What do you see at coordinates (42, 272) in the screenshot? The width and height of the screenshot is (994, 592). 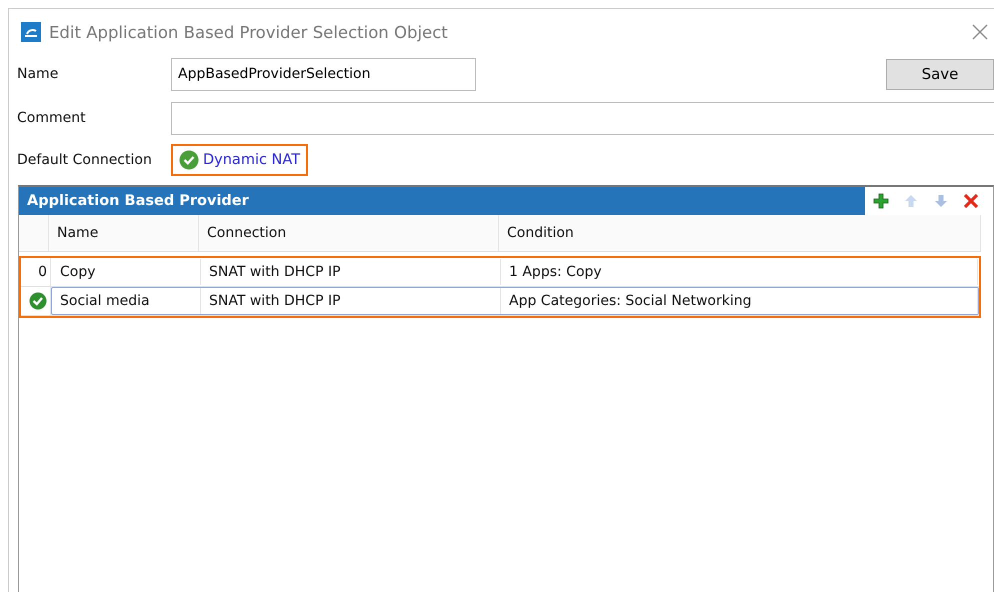 I see `row-number: 0` at bounding box center [42, 272].